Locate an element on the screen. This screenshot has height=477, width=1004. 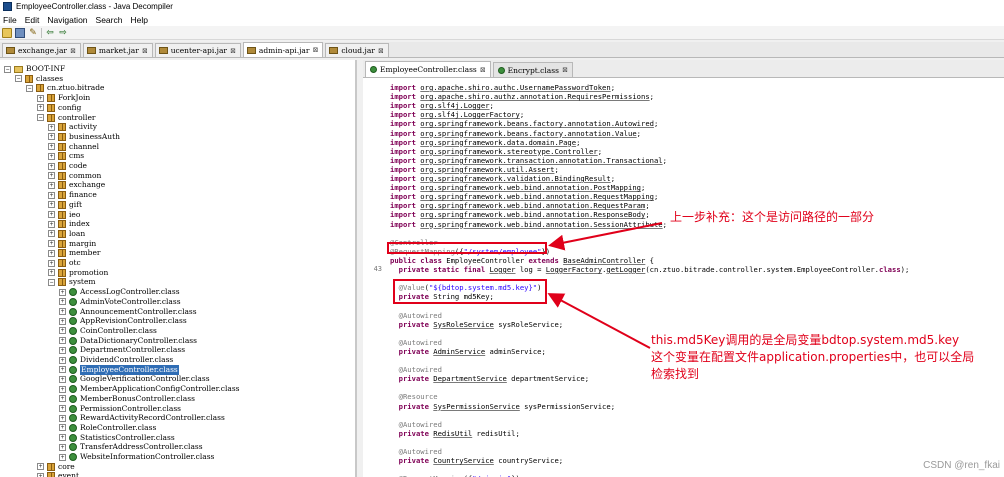
tree-item-class: + DataDictionaryController.class is located at coordinates (128, 341).